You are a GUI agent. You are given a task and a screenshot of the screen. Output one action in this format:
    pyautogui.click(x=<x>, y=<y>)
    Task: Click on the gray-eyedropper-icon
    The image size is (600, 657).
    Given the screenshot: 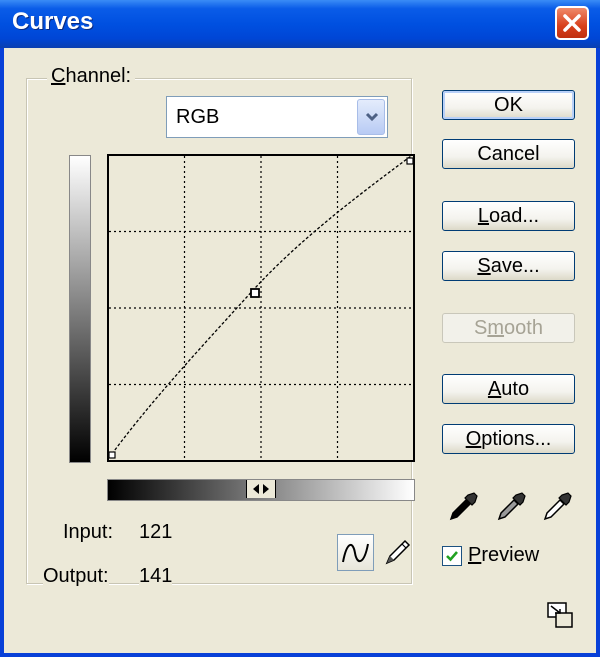 What is the action you would take?
    pyautogui.click(x=512, y=506)
    